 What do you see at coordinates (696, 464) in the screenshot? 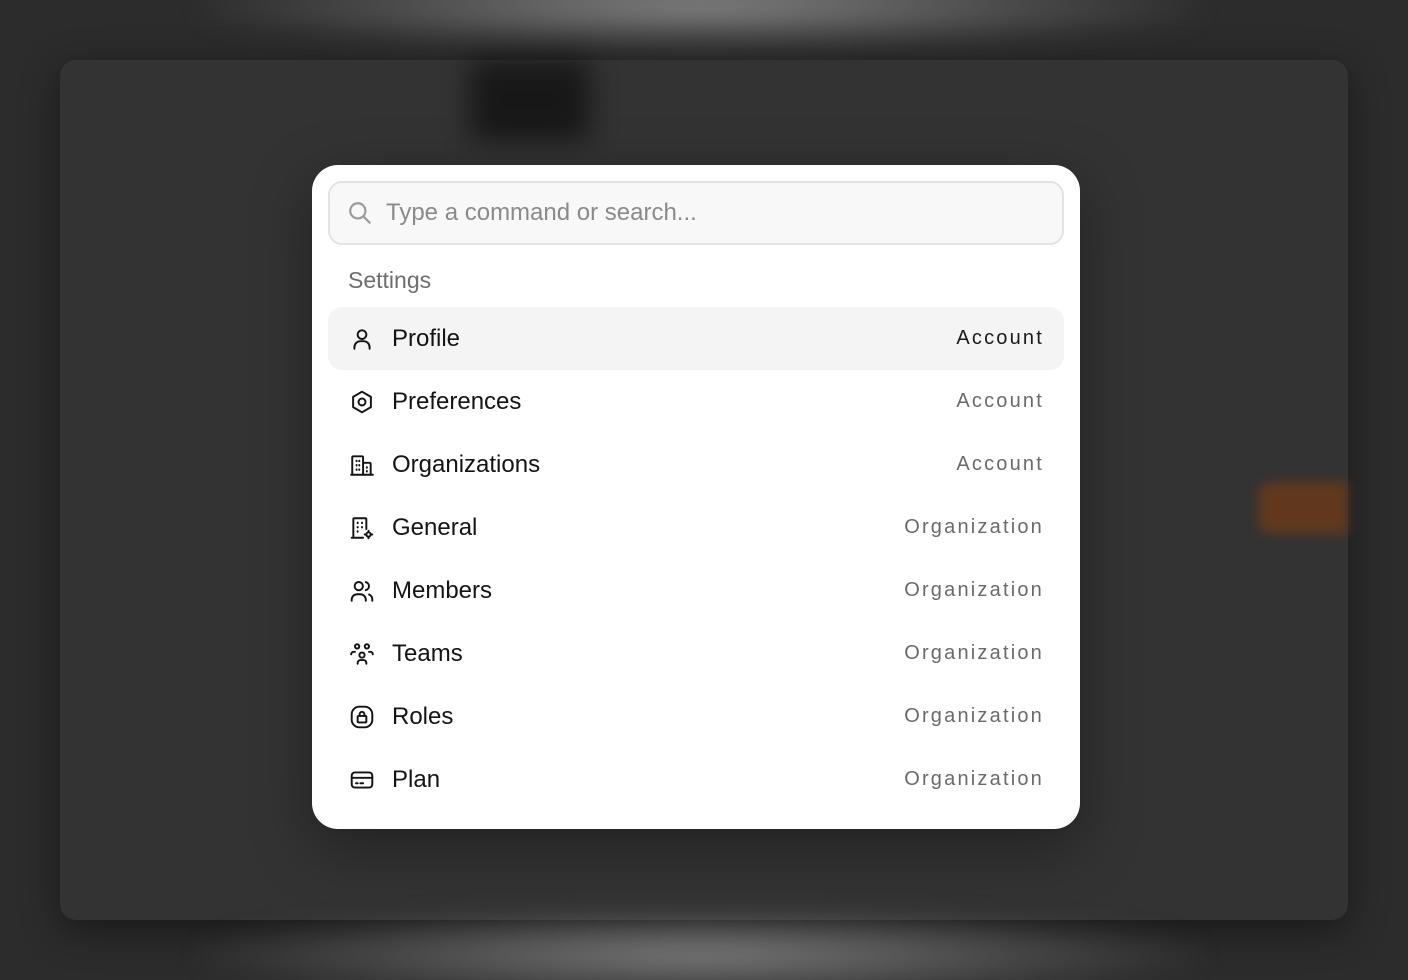
I see `item-organizations: Organizations Account` at bounding box center [696, 464].